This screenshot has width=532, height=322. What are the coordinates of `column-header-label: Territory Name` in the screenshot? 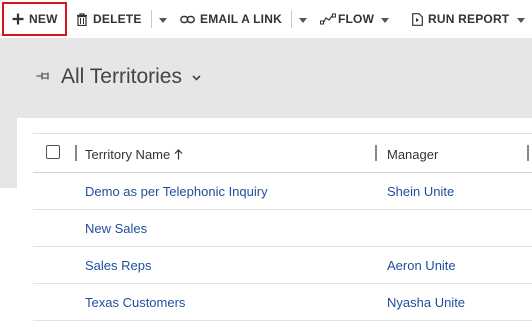 It's located at (128, 154).